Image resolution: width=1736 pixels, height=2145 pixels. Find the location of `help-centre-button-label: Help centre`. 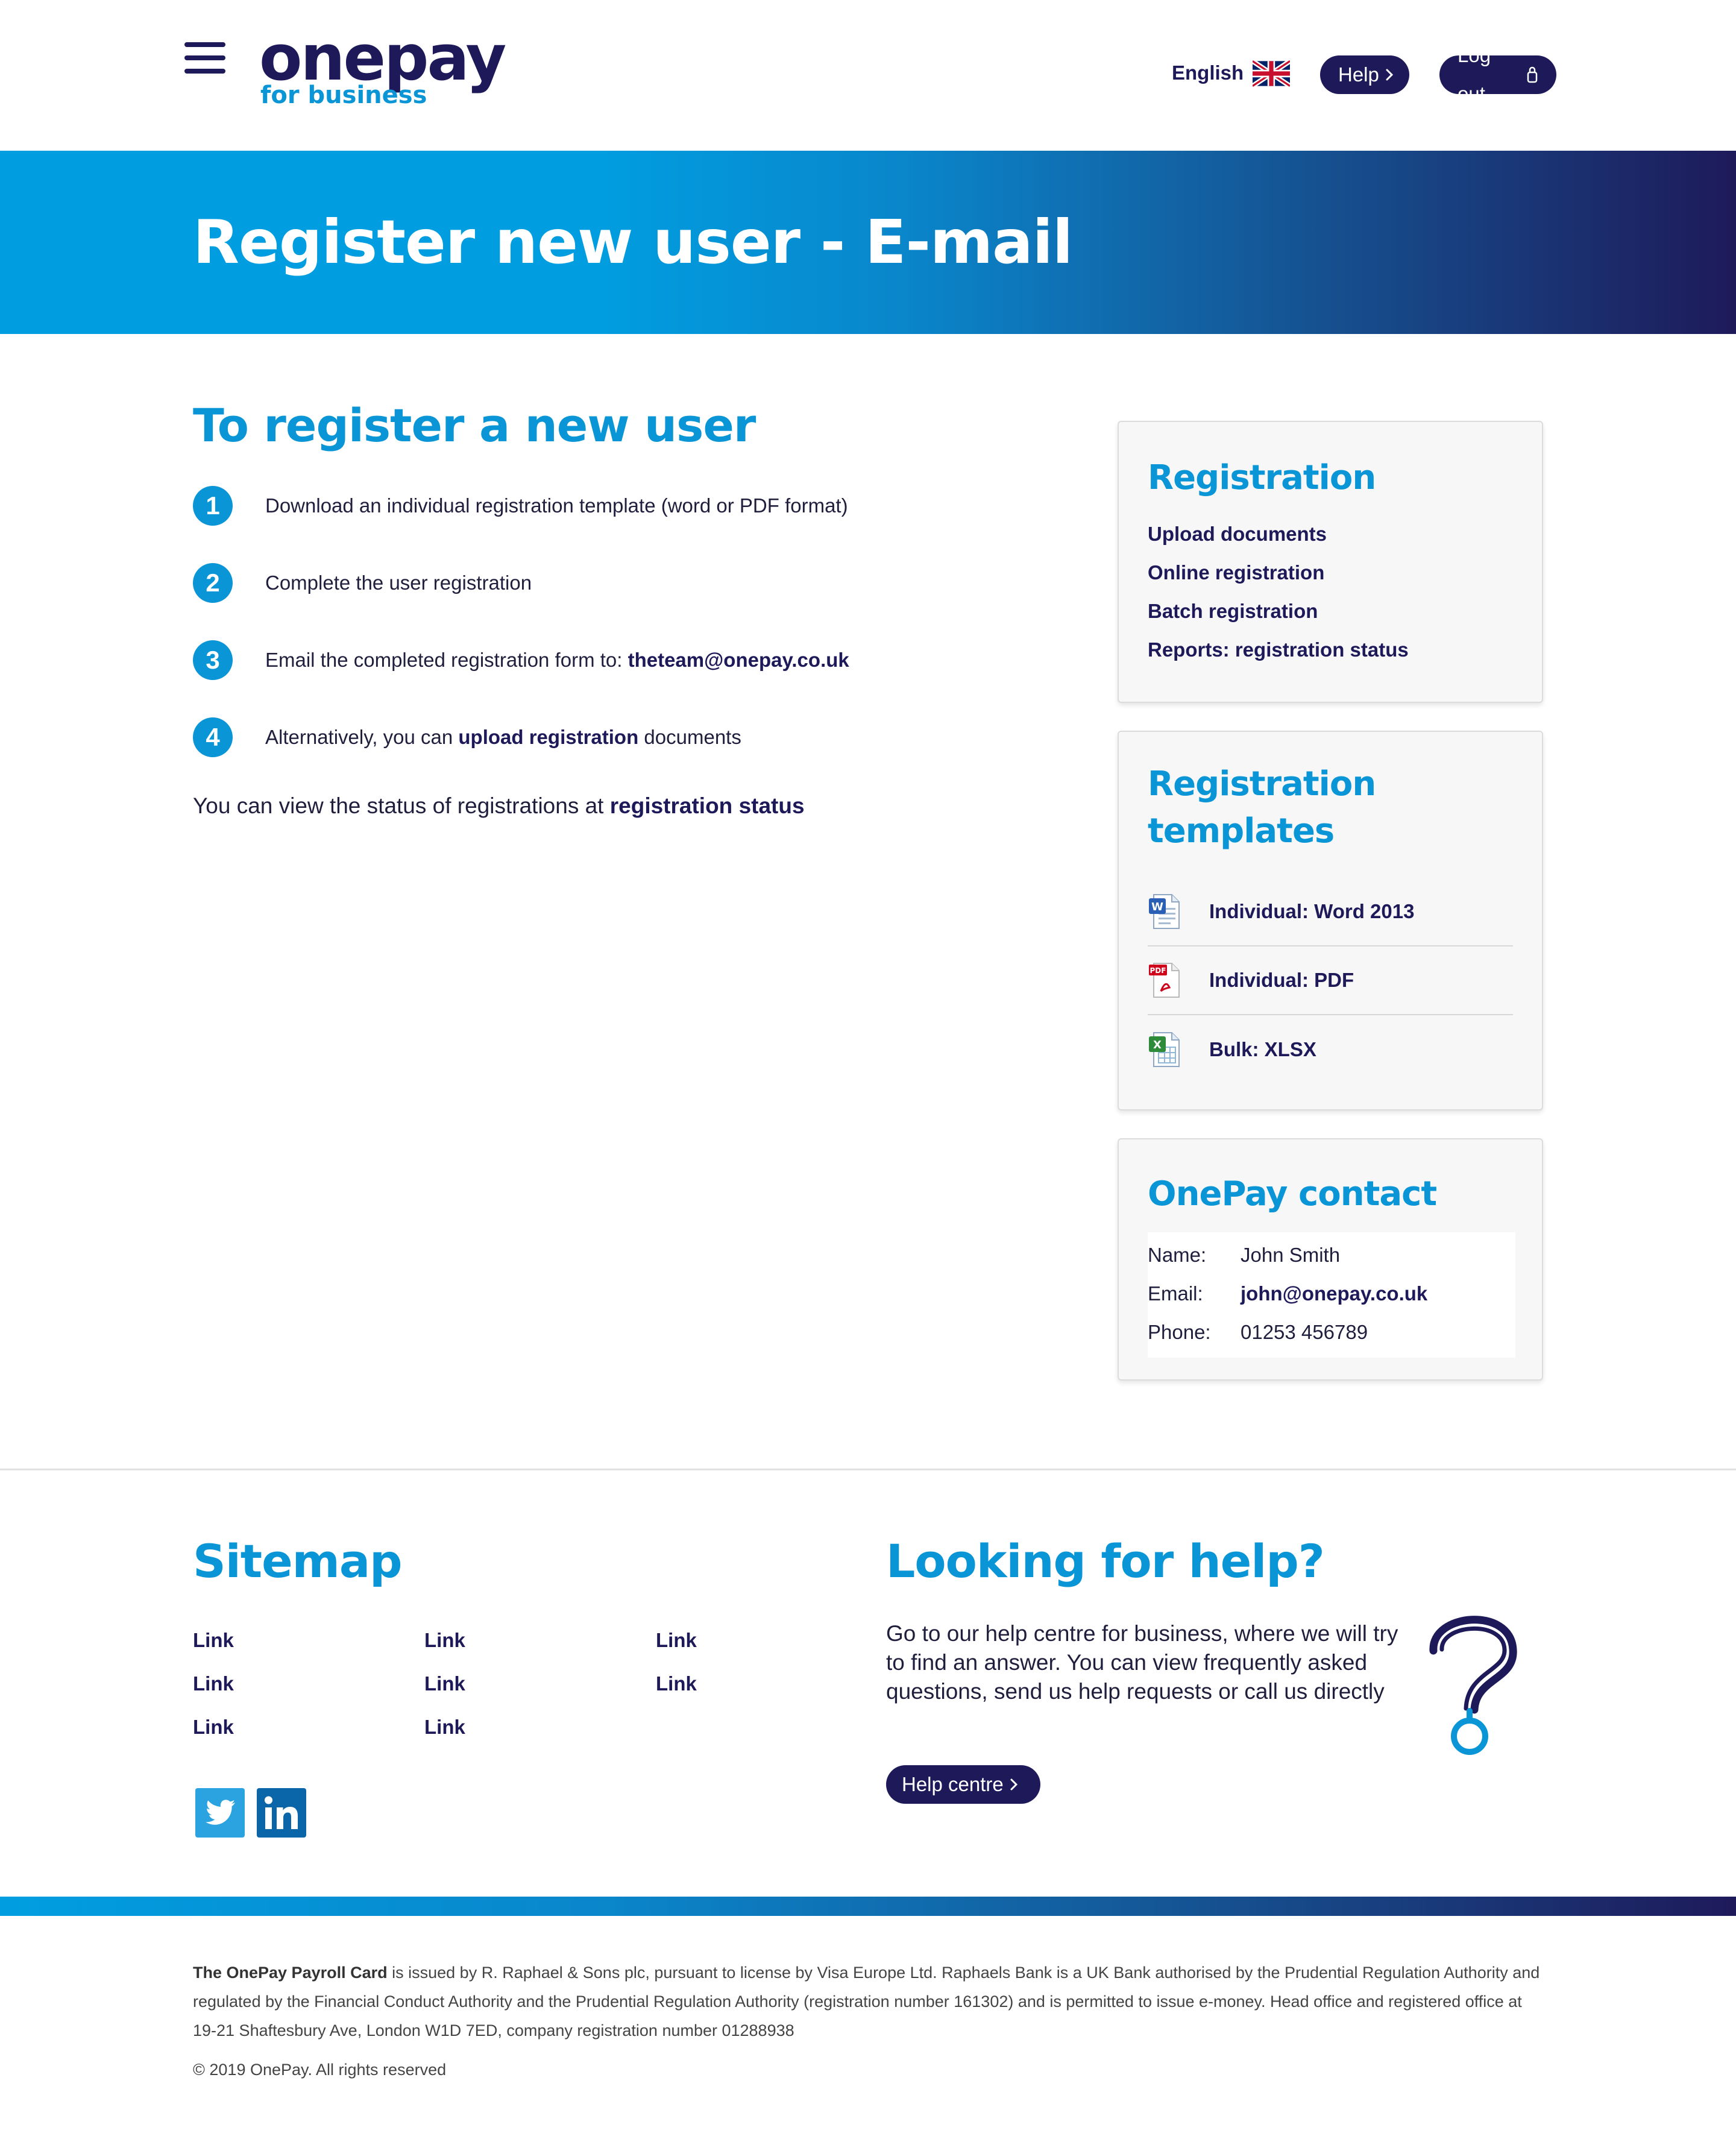

help-centre-button-label: Help centre is located at coordinates (953, 1784).